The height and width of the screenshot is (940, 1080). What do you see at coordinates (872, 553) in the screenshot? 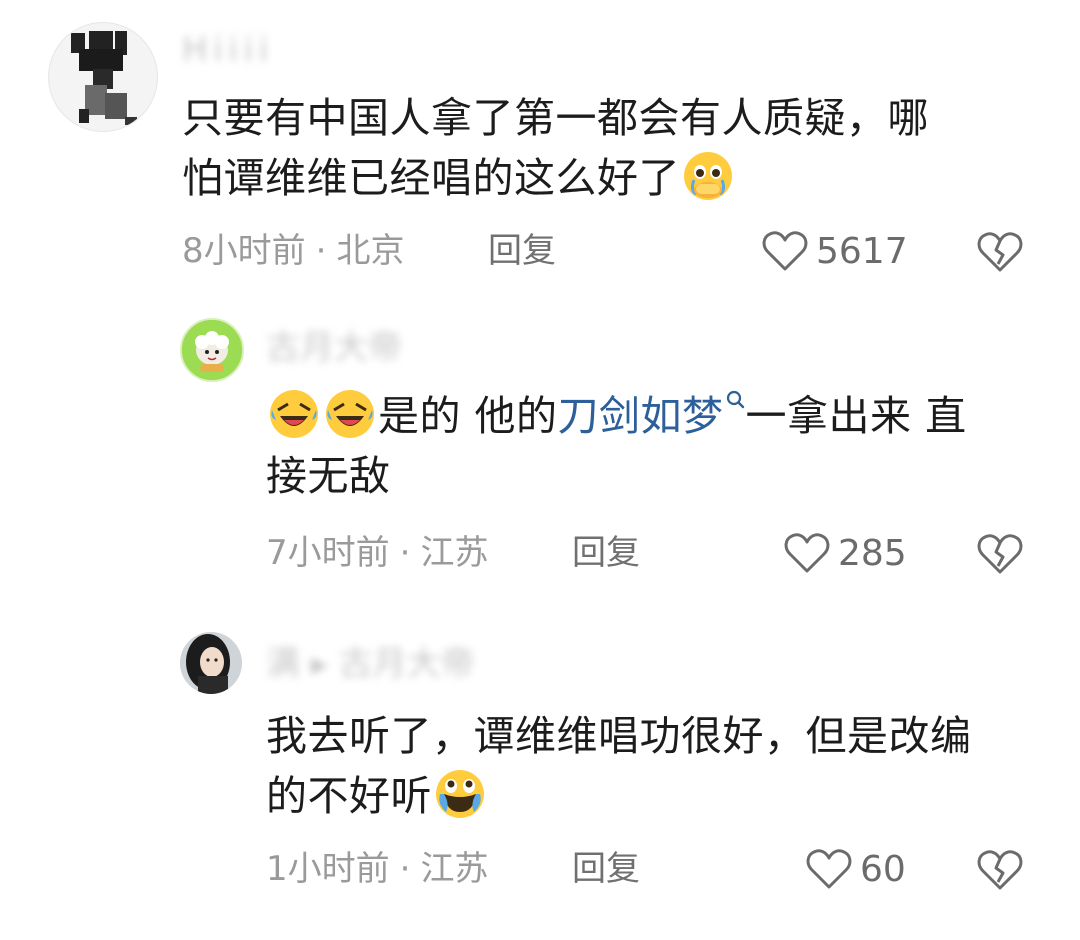
I see `like-count: 285` at bounding box center [872, 553].